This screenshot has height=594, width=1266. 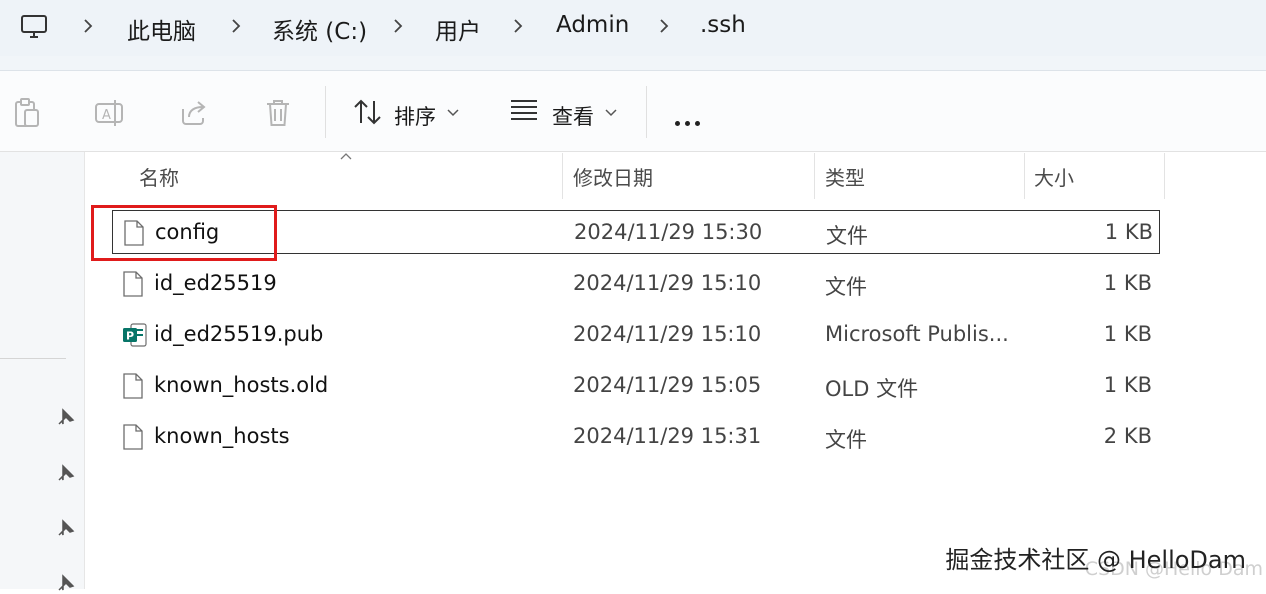 What do you see at coordinates (633, 111) in the screenshot?
I see `command-bar: A 排序 查看` at bounding box center [633, 111].